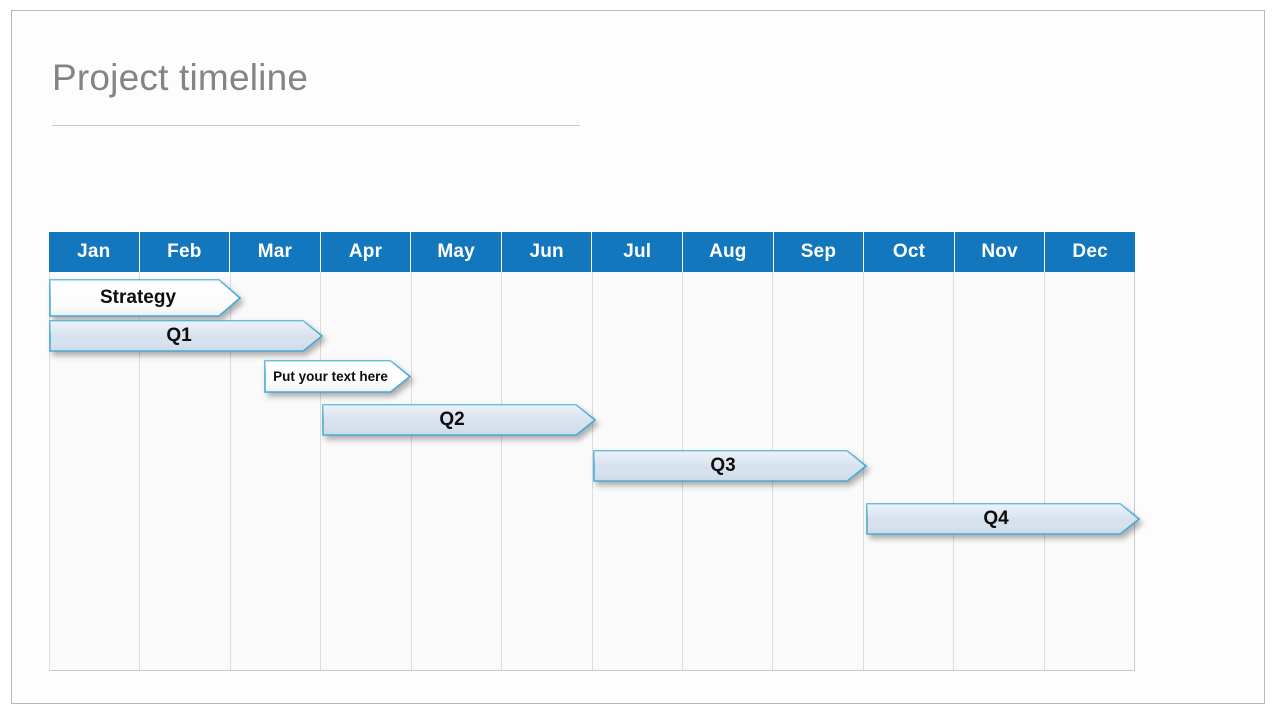 The image size is (1280, 720). What do you see at coordinates (723, 465) in the screenshot?
I see `bar-label: Q3` at bounding box center [723, 465].